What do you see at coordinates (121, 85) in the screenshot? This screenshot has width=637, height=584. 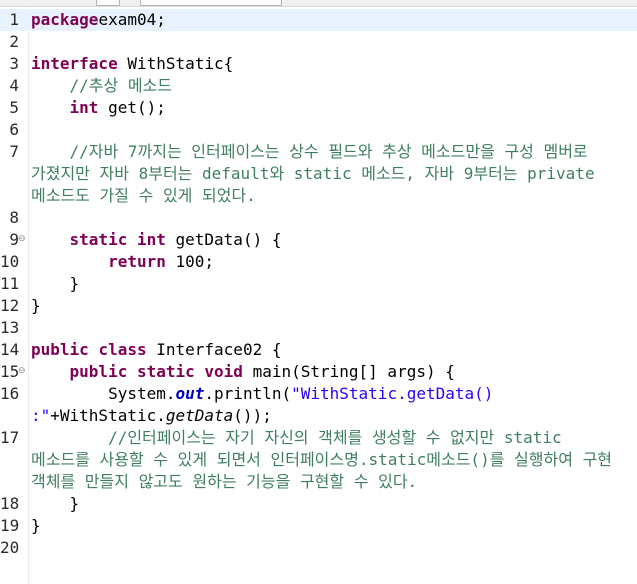 I see `comment: //추상 메소드` at bounding box center [121, 85].